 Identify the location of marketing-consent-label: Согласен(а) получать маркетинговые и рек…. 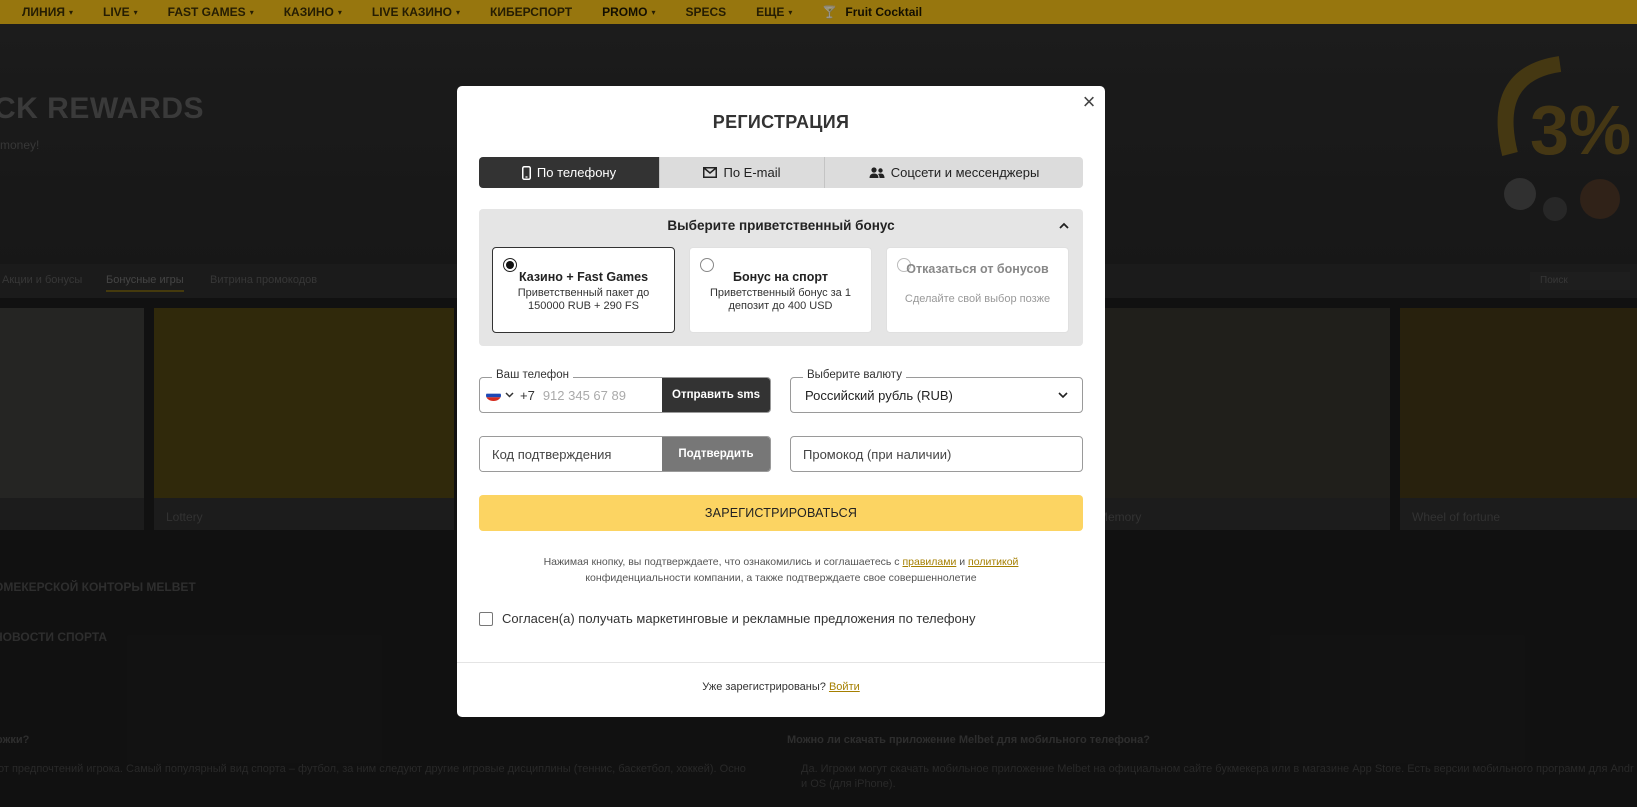
(739, 618).